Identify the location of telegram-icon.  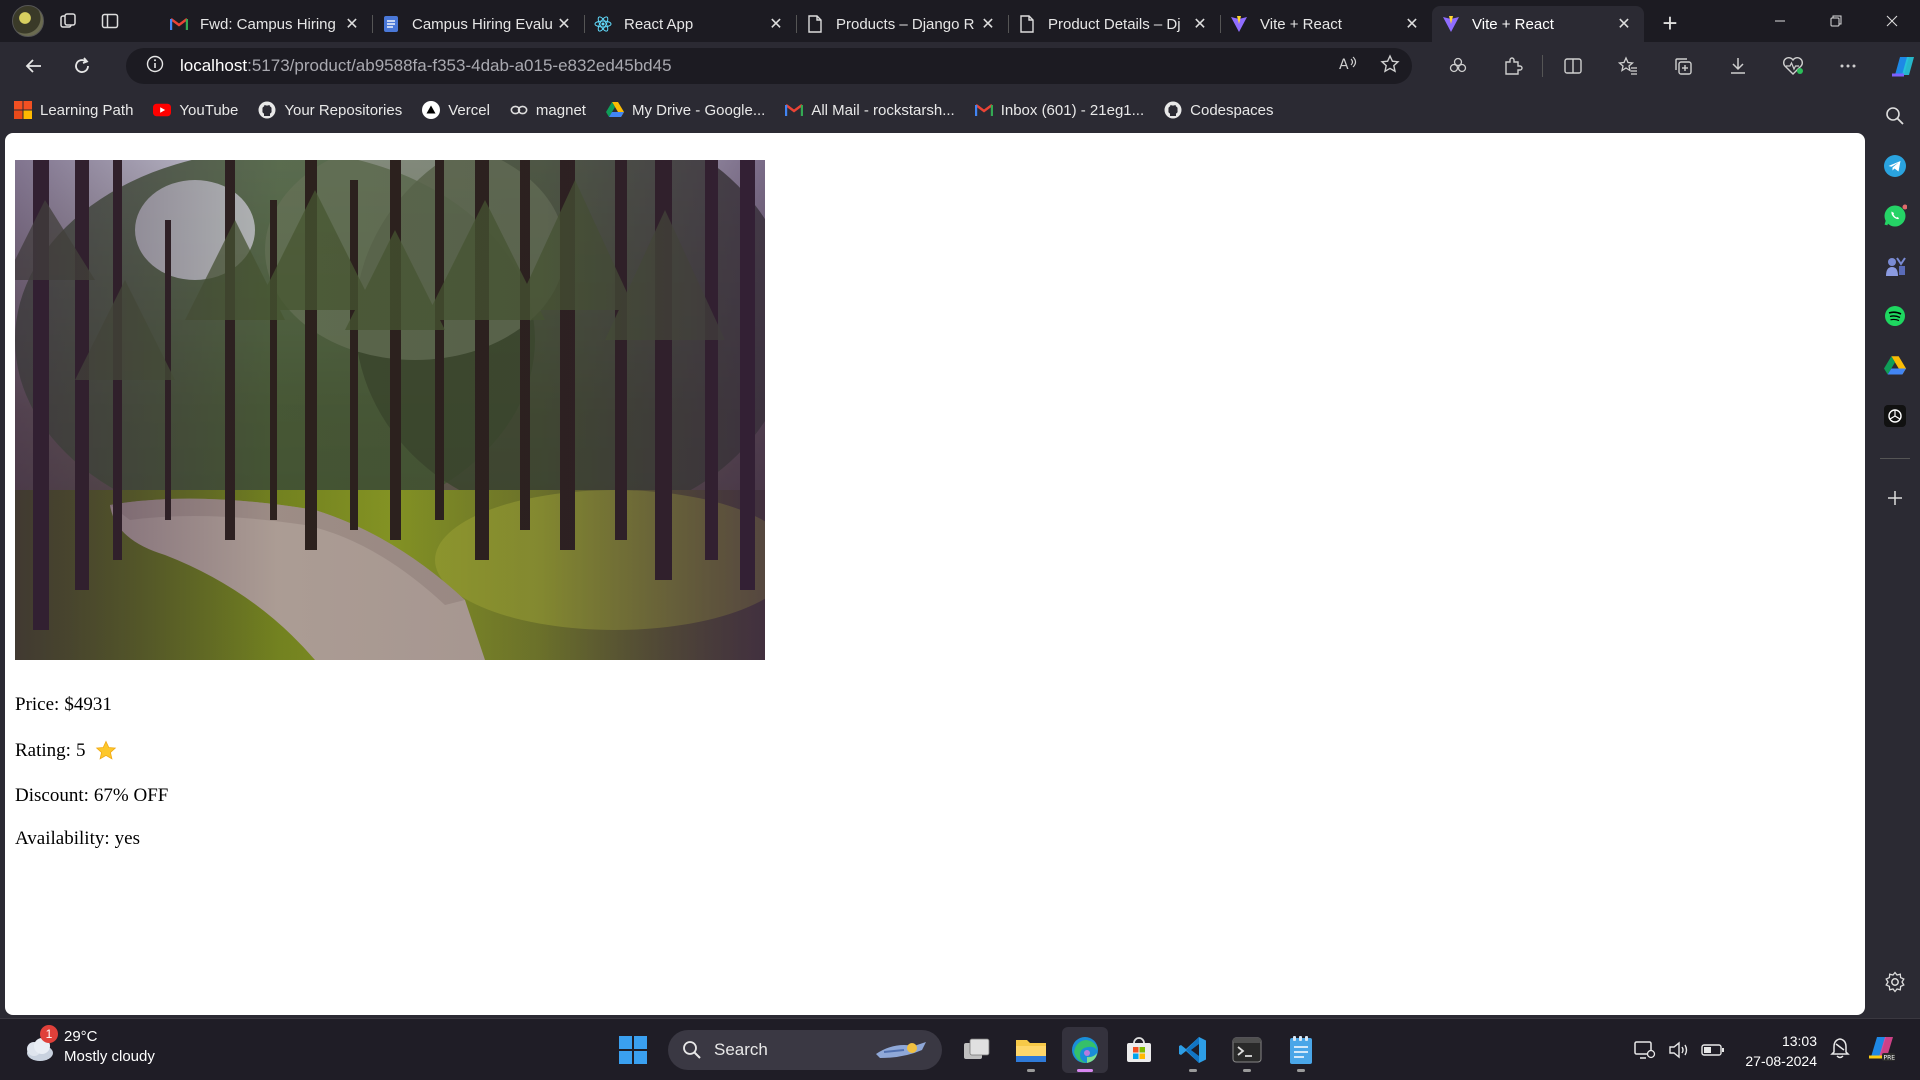
(1895, 166).